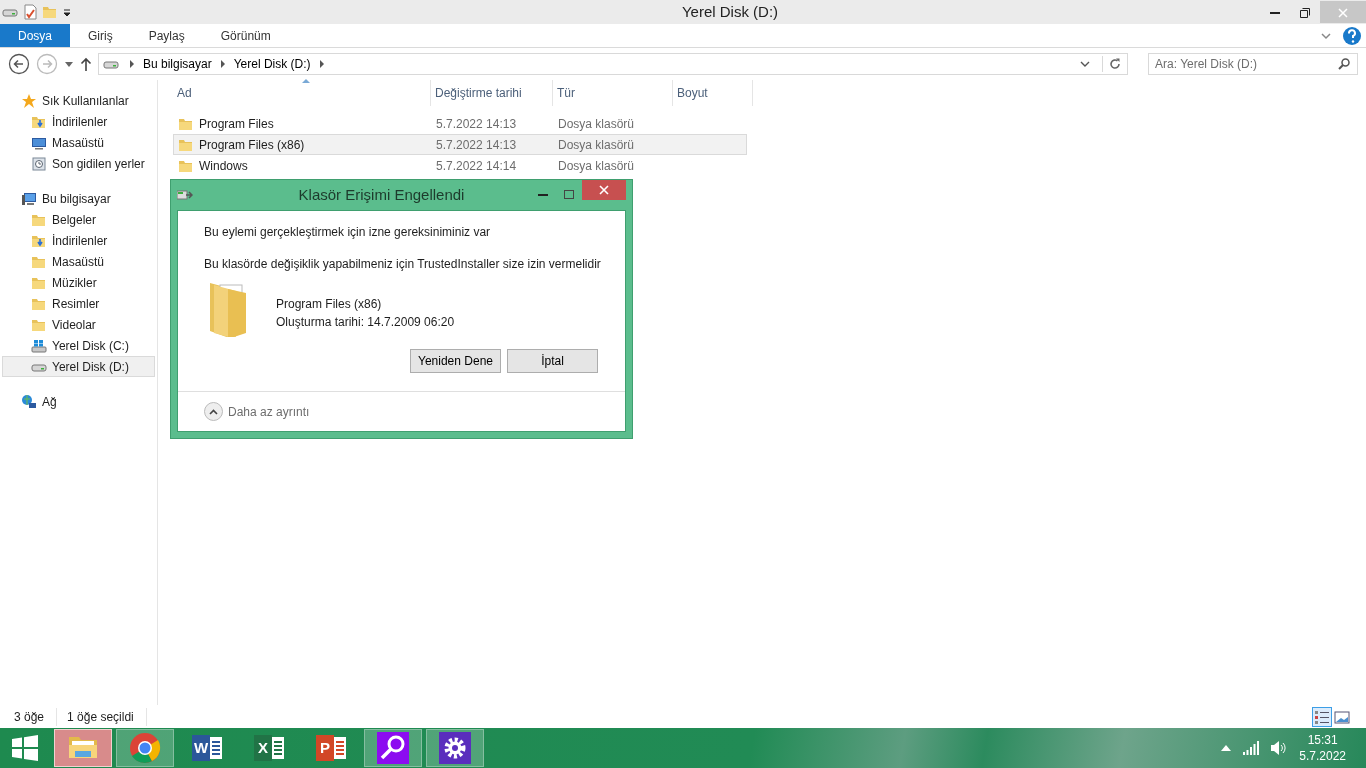 The width and height of the screenshot is (1366, 768). Describe the element at coordinates (1352, 36) in the screenshot. I see `help-icon` at that location.